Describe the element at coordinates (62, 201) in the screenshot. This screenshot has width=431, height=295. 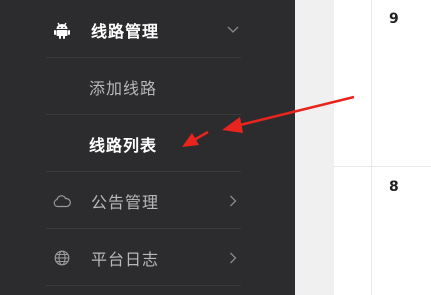
I see `cloud-icon` at that location.